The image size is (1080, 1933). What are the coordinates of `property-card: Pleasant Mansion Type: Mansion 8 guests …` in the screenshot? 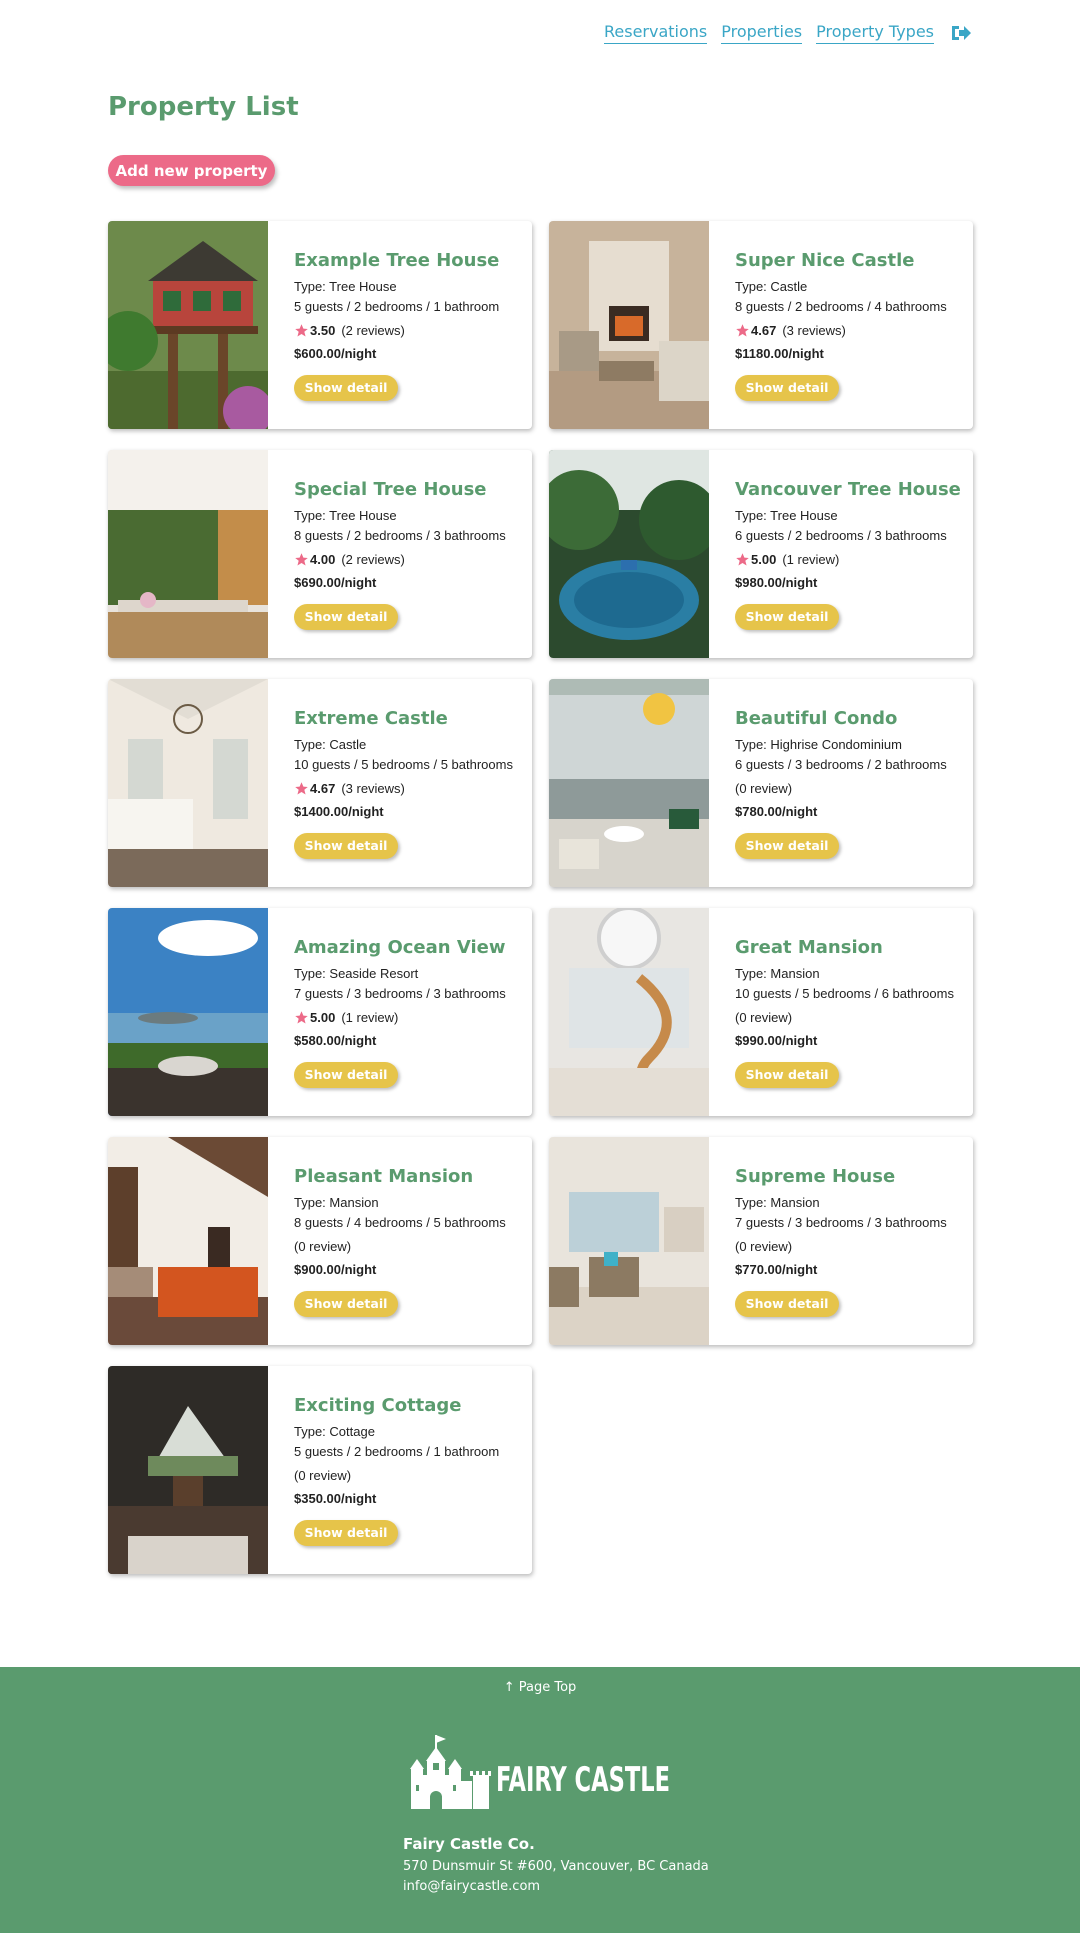 It's located at (320, 1241).